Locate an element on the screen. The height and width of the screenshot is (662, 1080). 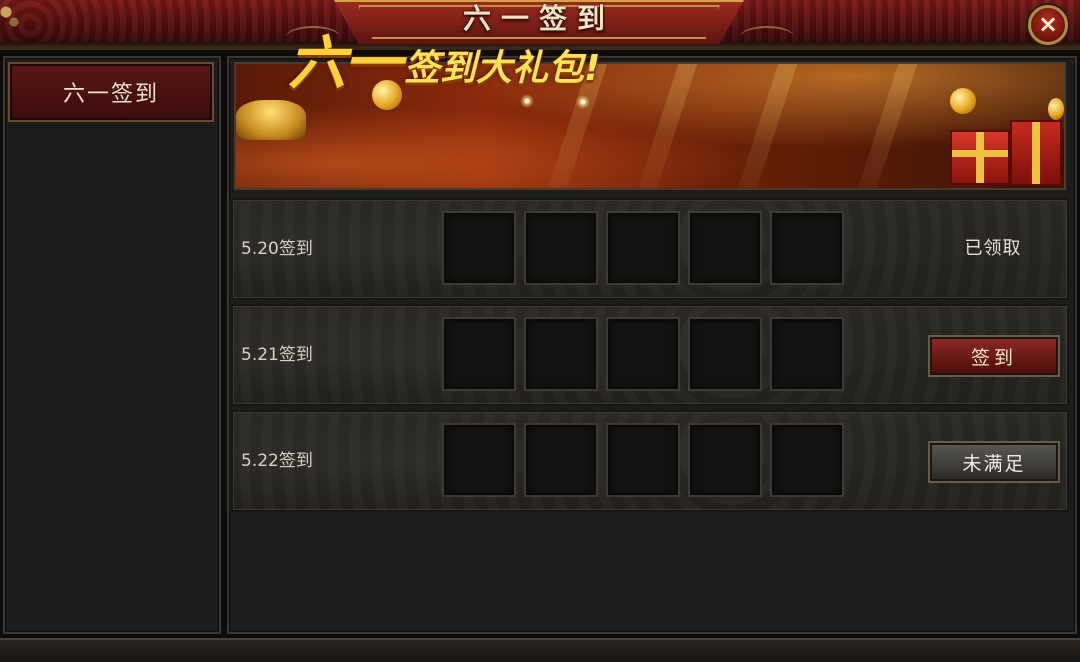
close-icon: × is located at coordinates (1048, 24).